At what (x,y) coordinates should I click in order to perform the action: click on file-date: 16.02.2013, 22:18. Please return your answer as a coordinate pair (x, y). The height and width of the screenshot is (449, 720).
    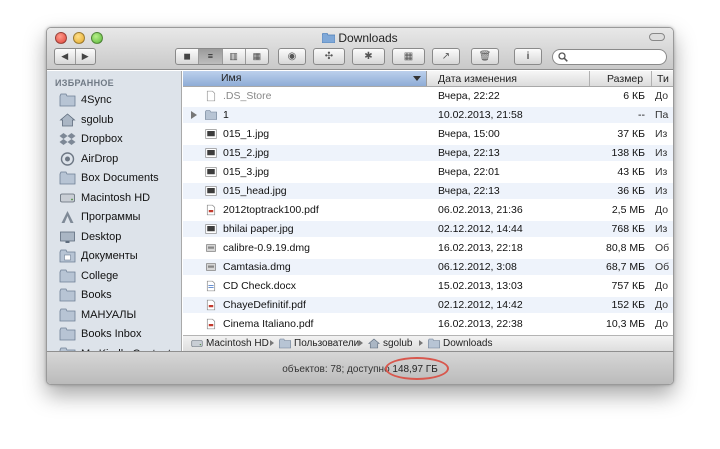
    Looking at the image, I should click on (480, 248).